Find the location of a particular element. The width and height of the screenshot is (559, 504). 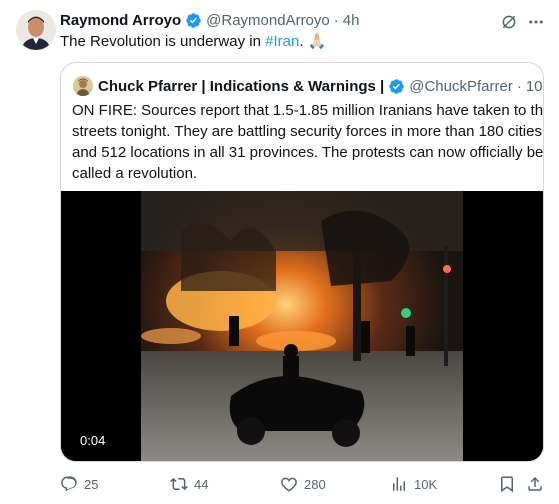

quoted-avatar-icon is located at coordinates (83, 86).